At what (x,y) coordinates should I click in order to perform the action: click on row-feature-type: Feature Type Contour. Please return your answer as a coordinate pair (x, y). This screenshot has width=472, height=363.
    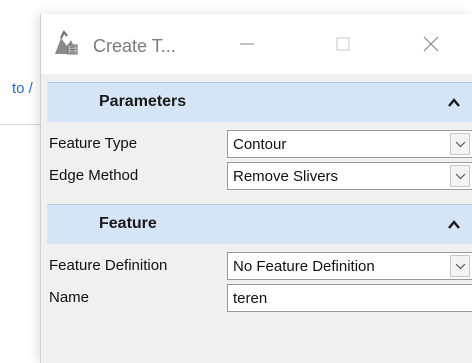
    Looking at the image, I should click on (259, 144).